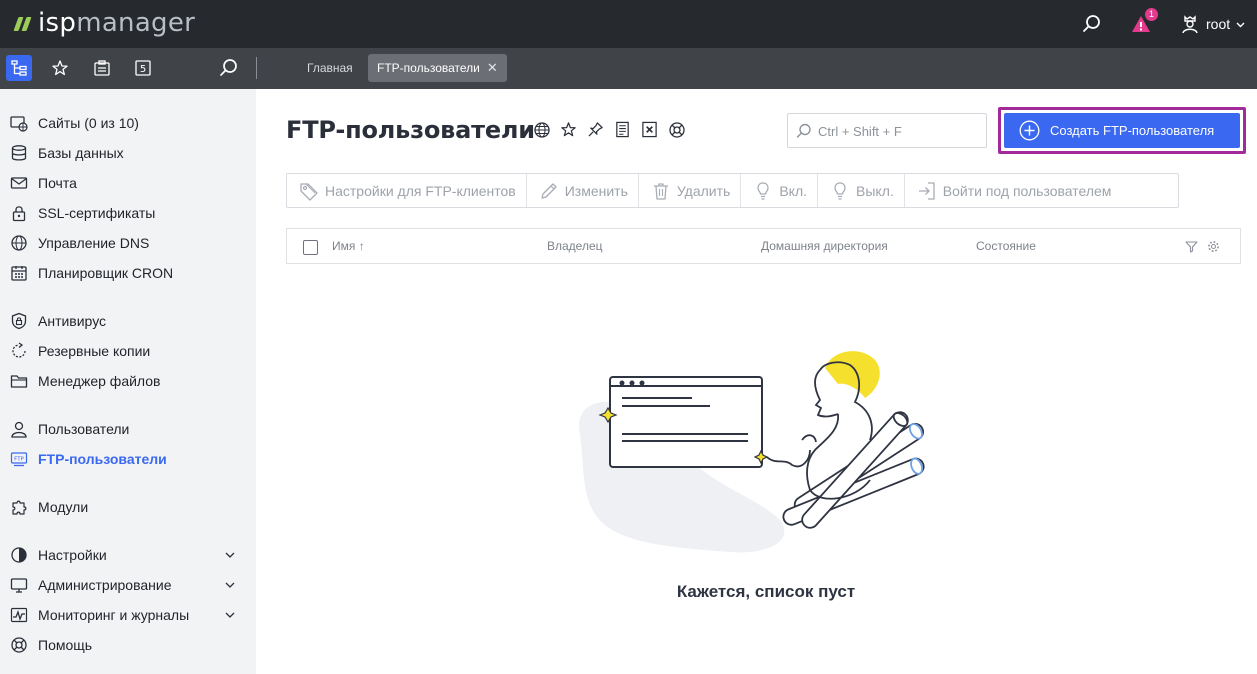  What do you see at coordinates (19, 555) in the screenshot?
I see `settings-icon` at bounding box center [19, 555].